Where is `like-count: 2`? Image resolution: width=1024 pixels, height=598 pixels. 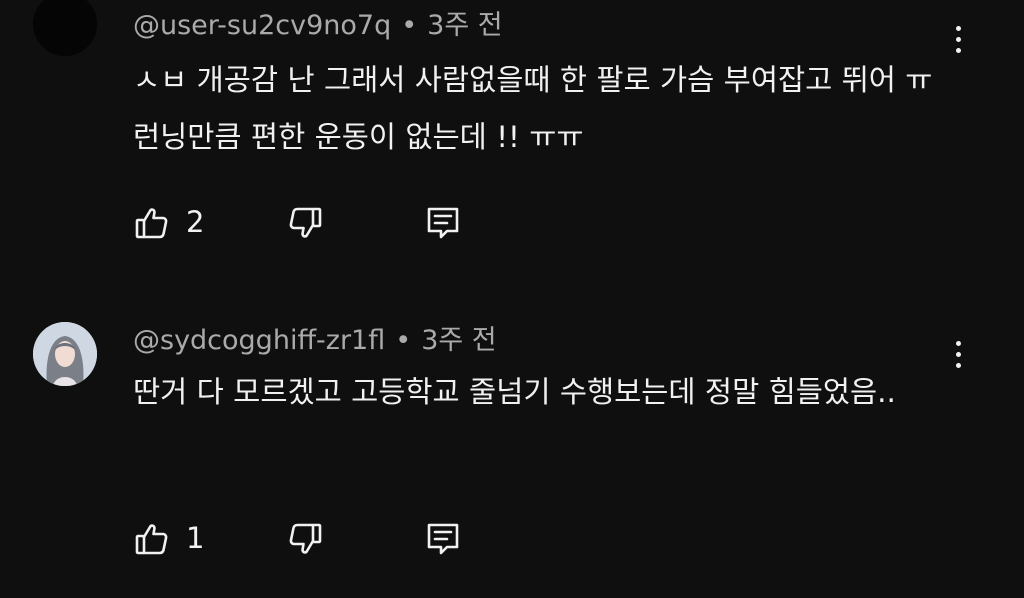 like-count: 2 is located at coordinates (195, 222).